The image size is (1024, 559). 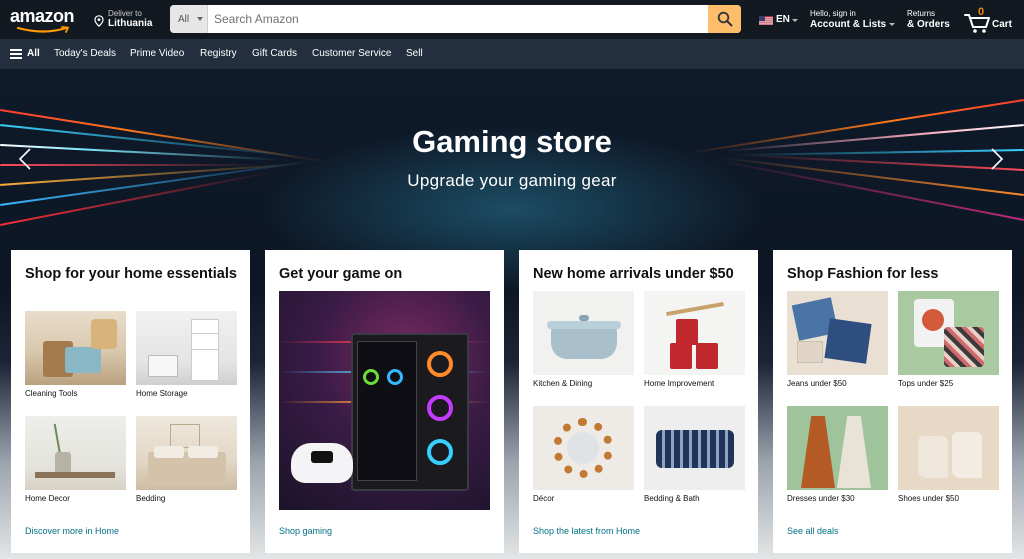 What do you see at coordinates (583, 448) in the screenshot?
I see `decor-mirror-image` at bounding box center [583, 448].